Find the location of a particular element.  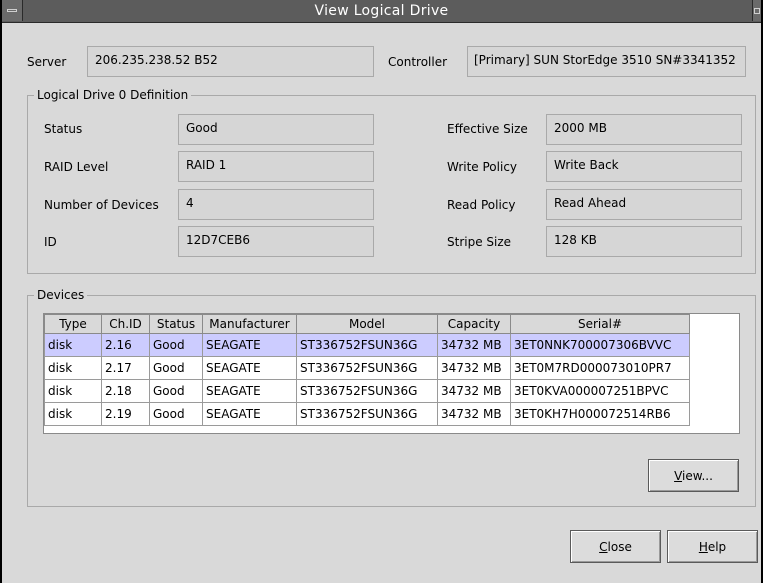

cell-serial: 3ET0KVA000007251BPVC is located at coordinates (600, 391).